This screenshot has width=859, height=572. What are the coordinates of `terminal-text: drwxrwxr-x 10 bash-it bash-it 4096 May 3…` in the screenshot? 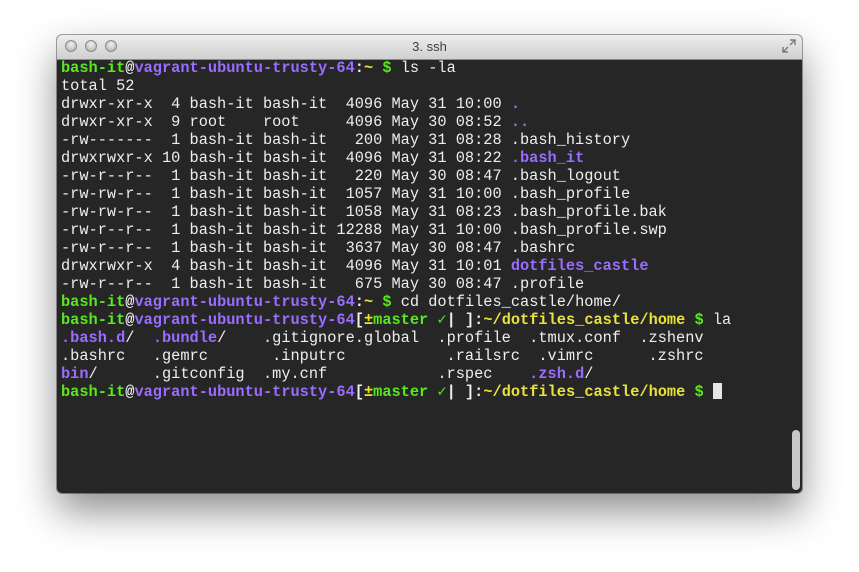 It's located at (286, 158).